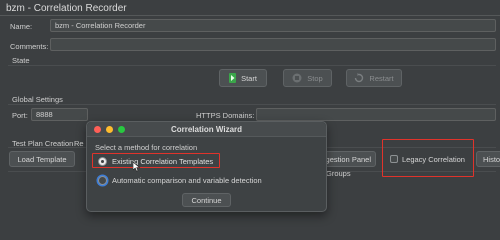  What do you see at coordinates (29, 46) in the screenshot?
I see `comments-label: Comments:` at bounding box center [29, 46].